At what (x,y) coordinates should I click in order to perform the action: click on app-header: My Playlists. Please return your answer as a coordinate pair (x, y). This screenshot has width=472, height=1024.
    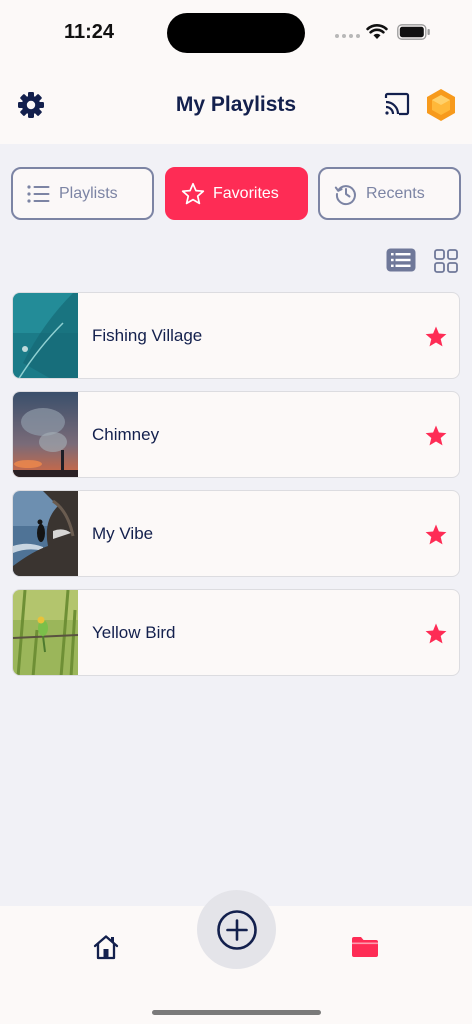
    Looking at the image, I should click on (236, 104).